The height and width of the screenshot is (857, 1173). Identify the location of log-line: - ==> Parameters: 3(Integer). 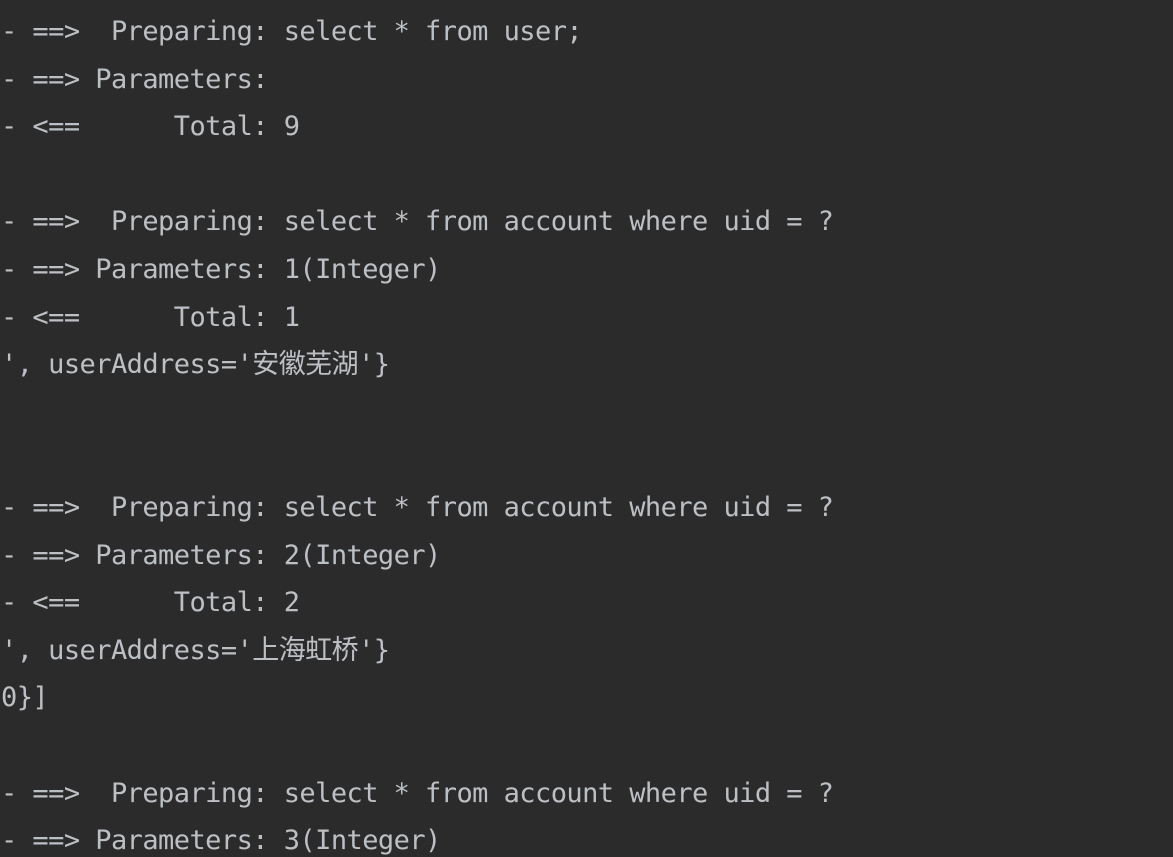
(221, 841).